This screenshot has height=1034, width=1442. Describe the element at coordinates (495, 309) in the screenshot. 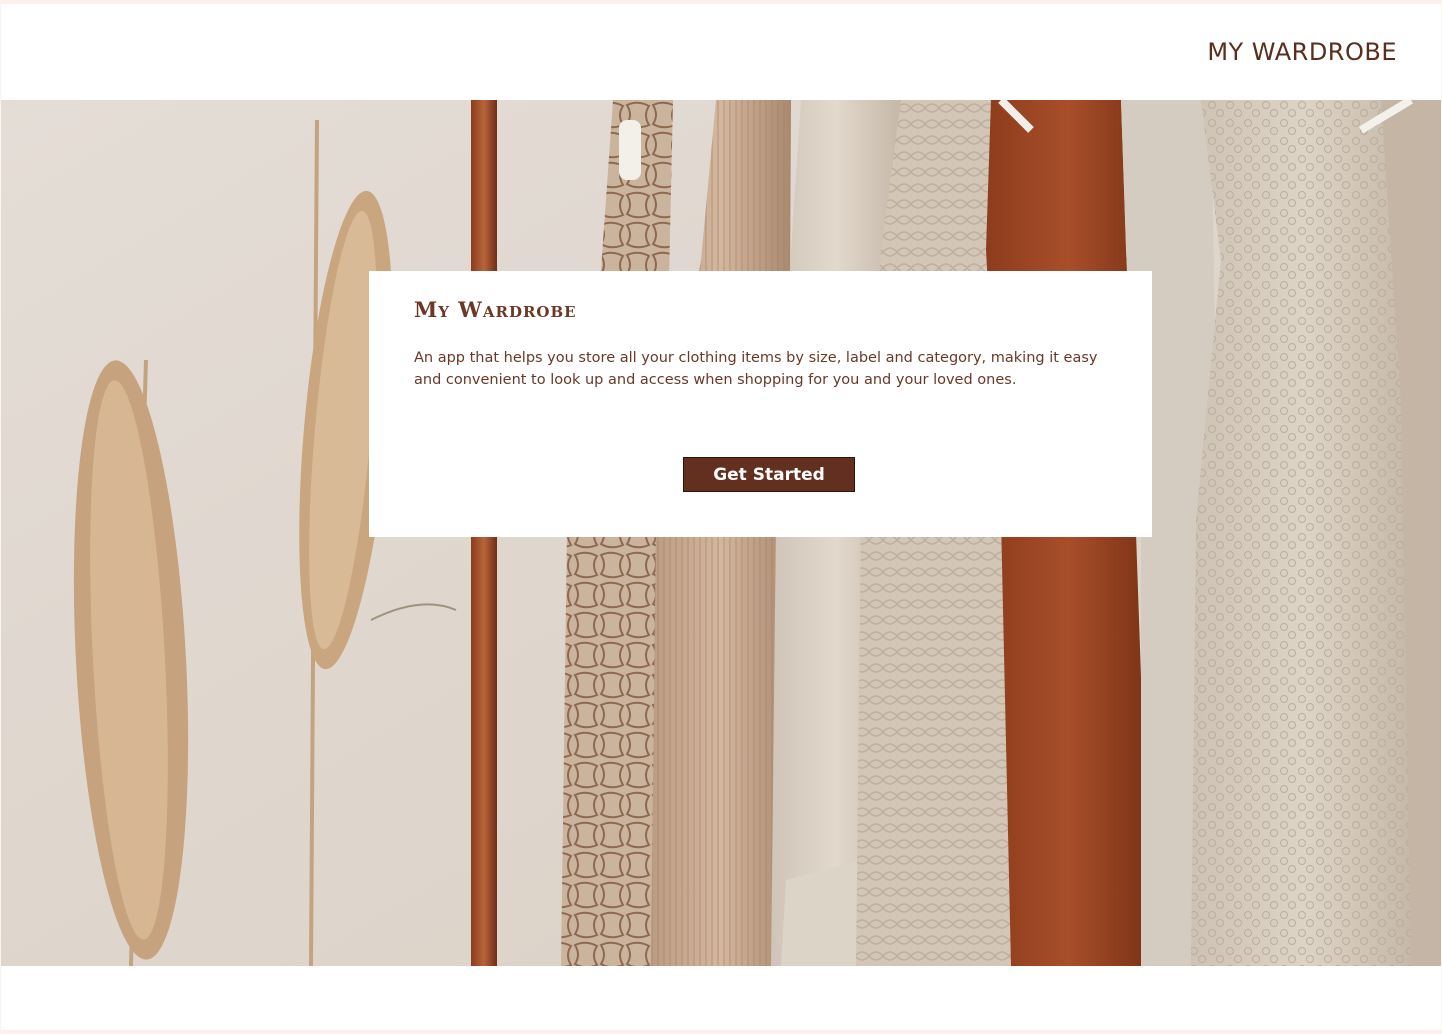

I see `card-title: My Wardrobe` at that location.